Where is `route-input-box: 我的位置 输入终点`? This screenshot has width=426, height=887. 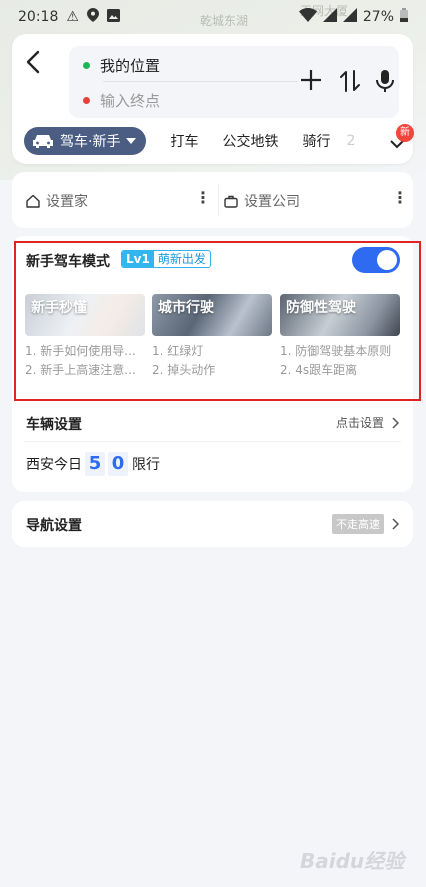 route-input-box: 我的位置 输入终点 is located at coordinates (234, 82).